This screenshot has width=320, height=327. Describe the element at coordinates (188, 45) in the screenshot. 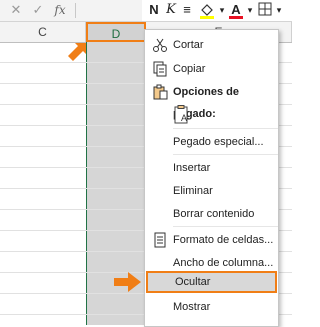

I see `menu-item-label: Cortar` at that location.